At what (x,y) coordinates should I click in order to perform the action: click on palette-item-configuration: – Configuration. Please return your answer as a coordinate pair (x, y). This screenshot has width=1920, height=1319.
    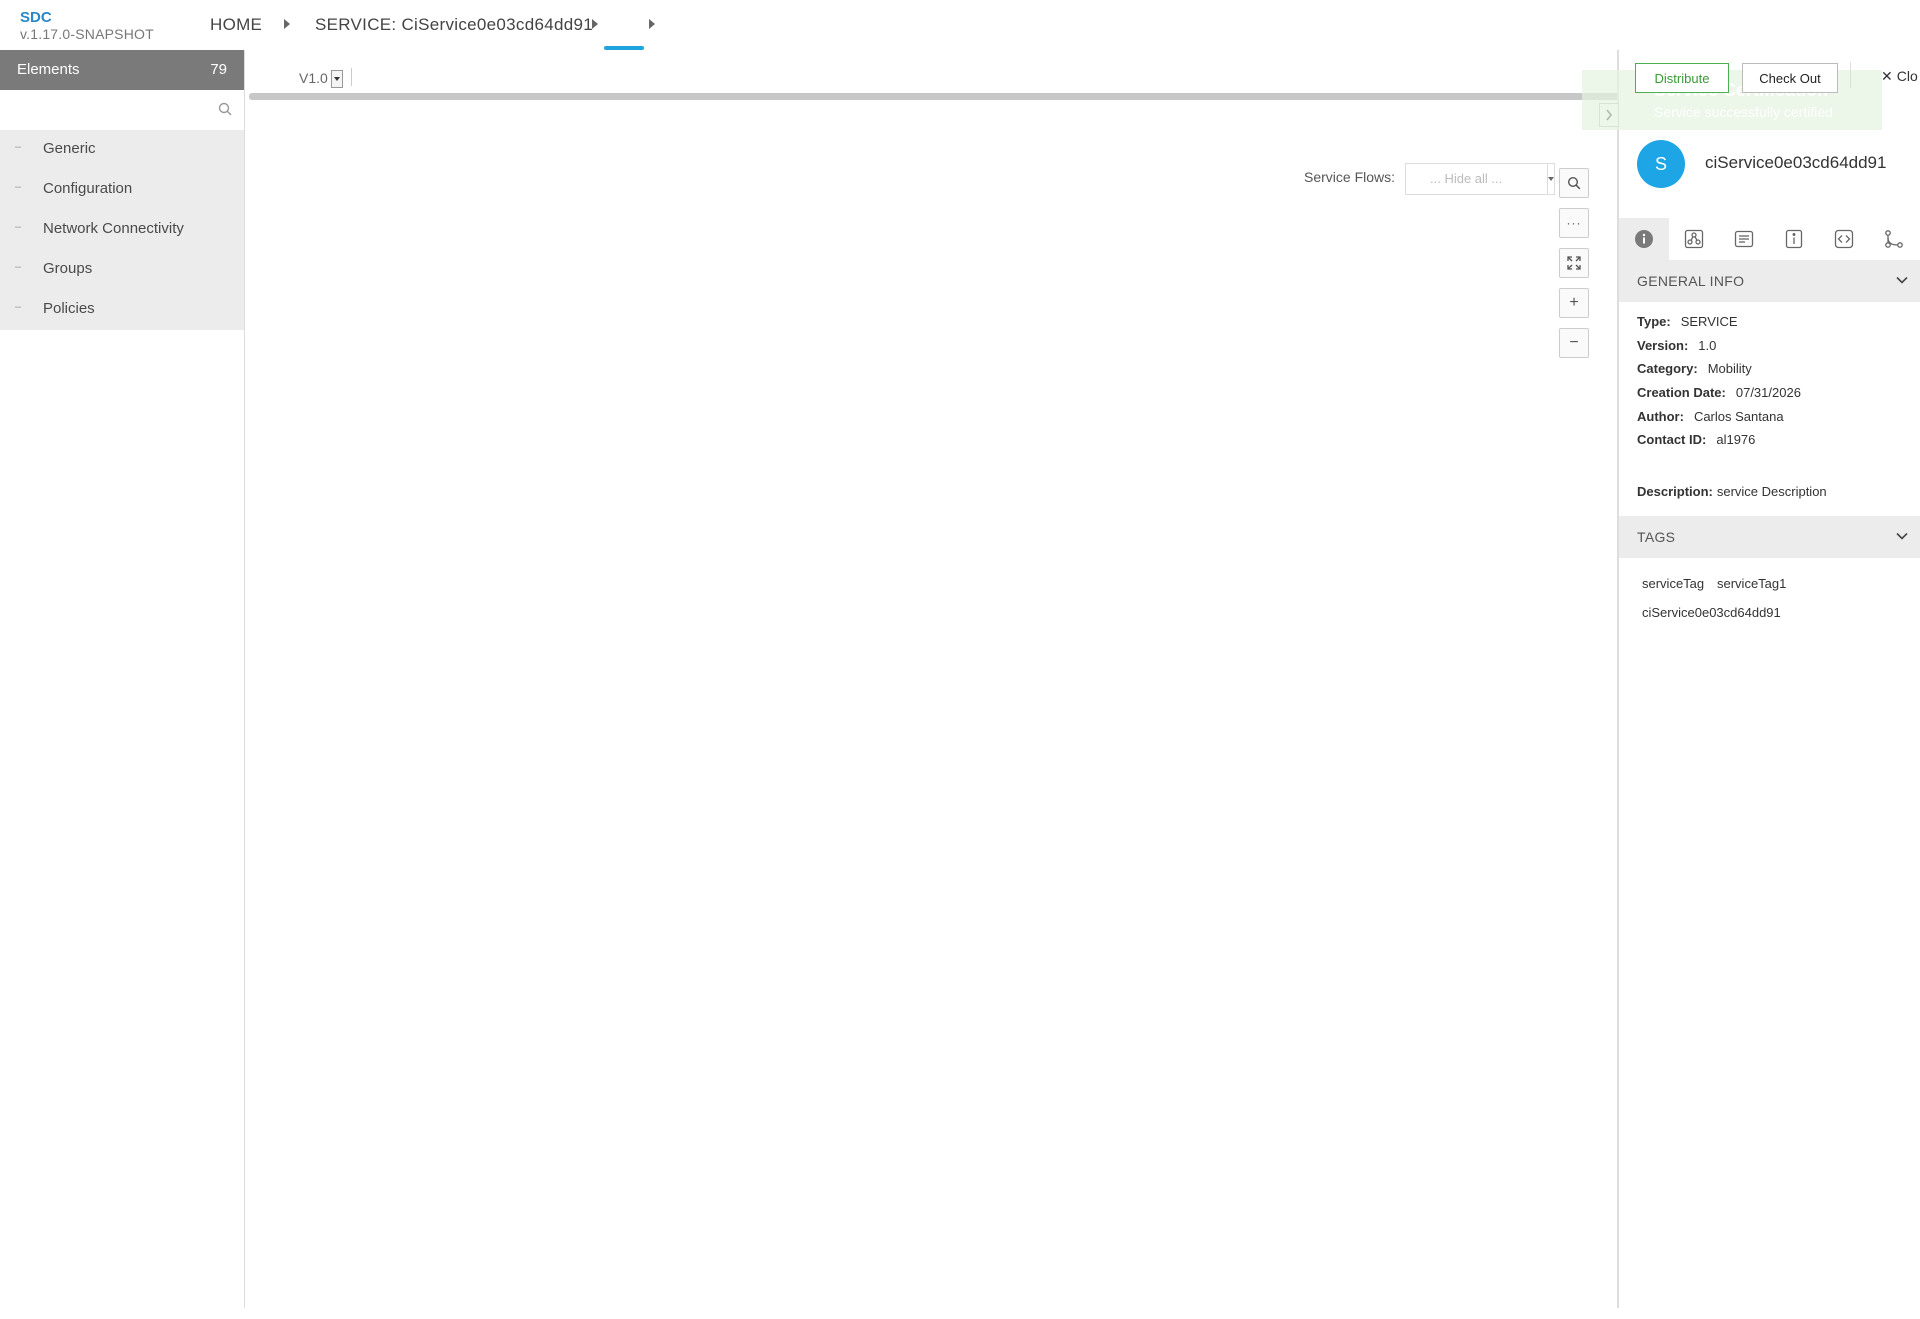
    Looking at the image, I should click on (122, 190).